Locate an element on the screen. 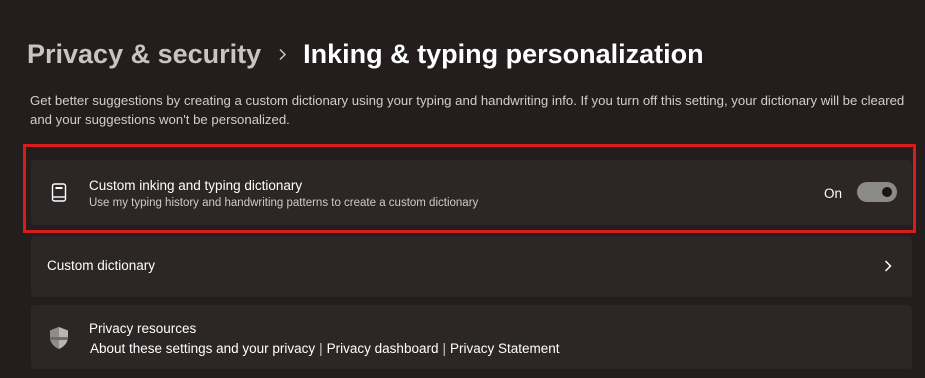  page-title: Inking & typing personalization is located at coordinates (503, 53).